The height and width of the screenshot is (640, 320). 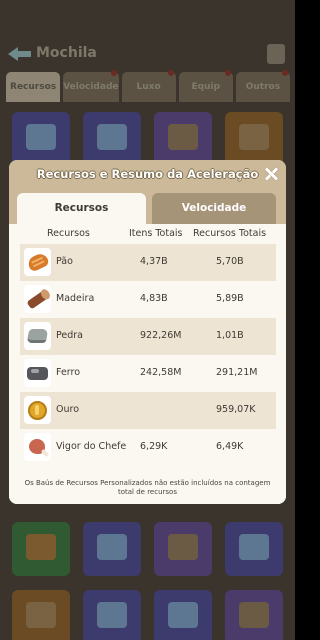 I want to click on back-arrow-icon, so click(x=21, y=54).